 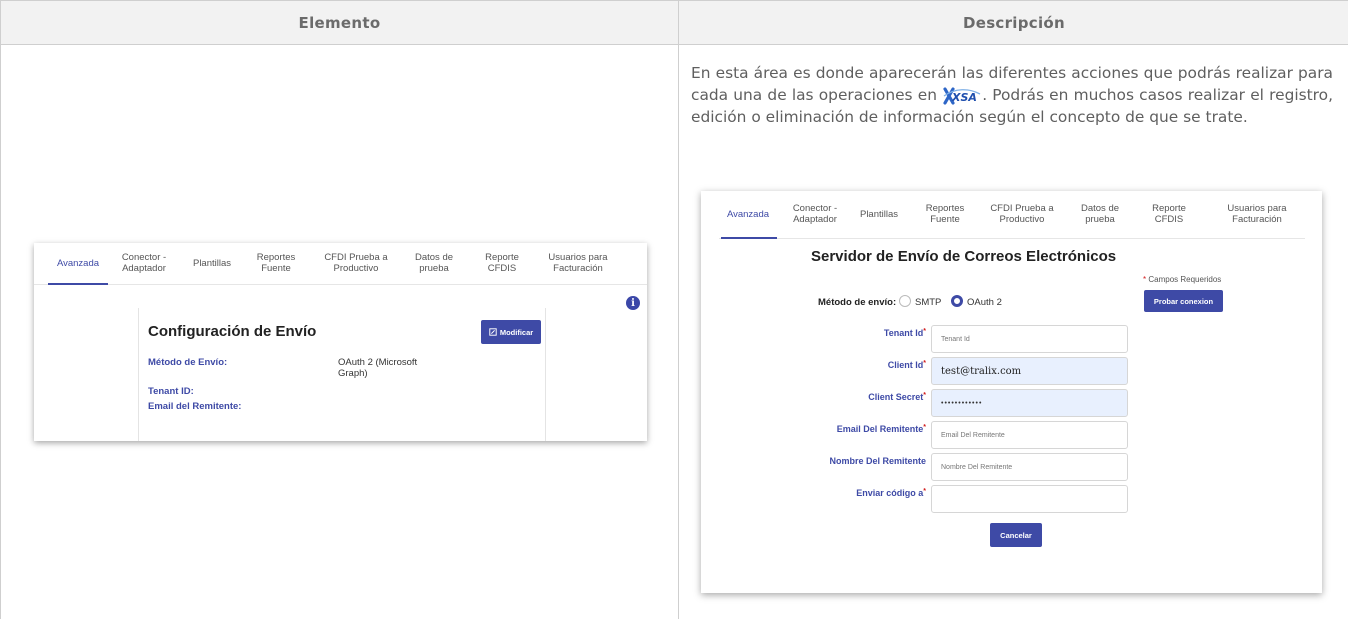 I want to click on tab-plantillas: Plantillas, so click(x=212, y=264).